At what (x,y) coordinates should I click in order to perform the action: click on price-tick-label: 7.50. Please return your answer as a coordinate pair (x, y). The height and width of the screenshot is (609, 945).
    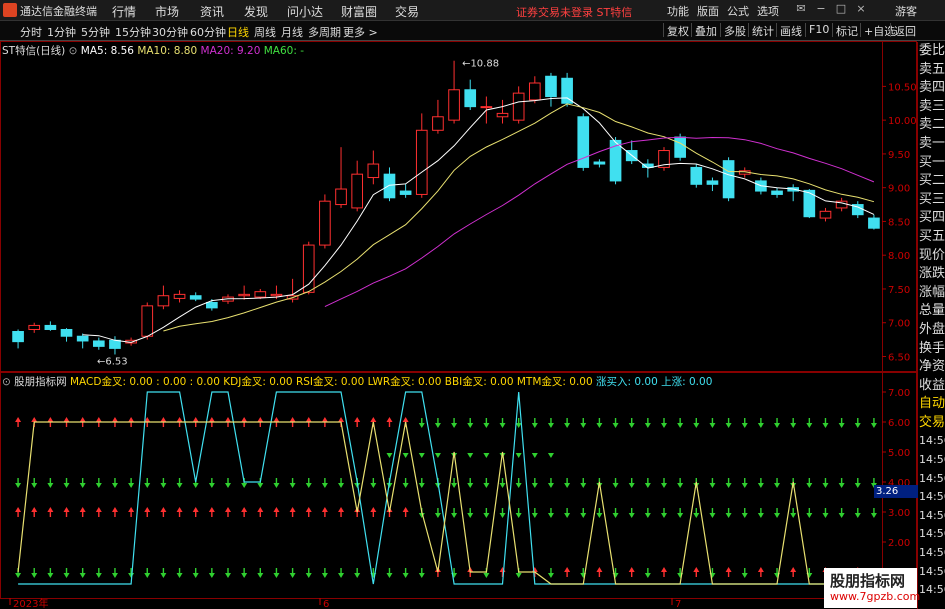
    Looking at the image, I should click on (899, 290).